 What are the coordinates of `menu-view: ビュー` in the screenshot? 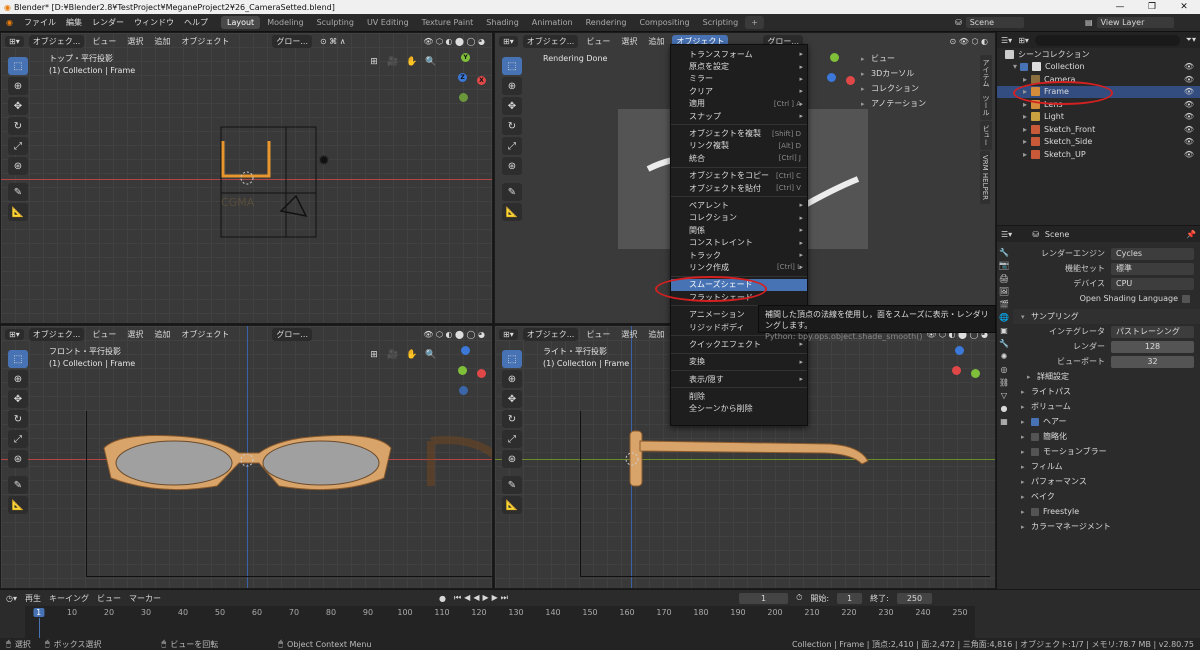 It's located at (598, 334).